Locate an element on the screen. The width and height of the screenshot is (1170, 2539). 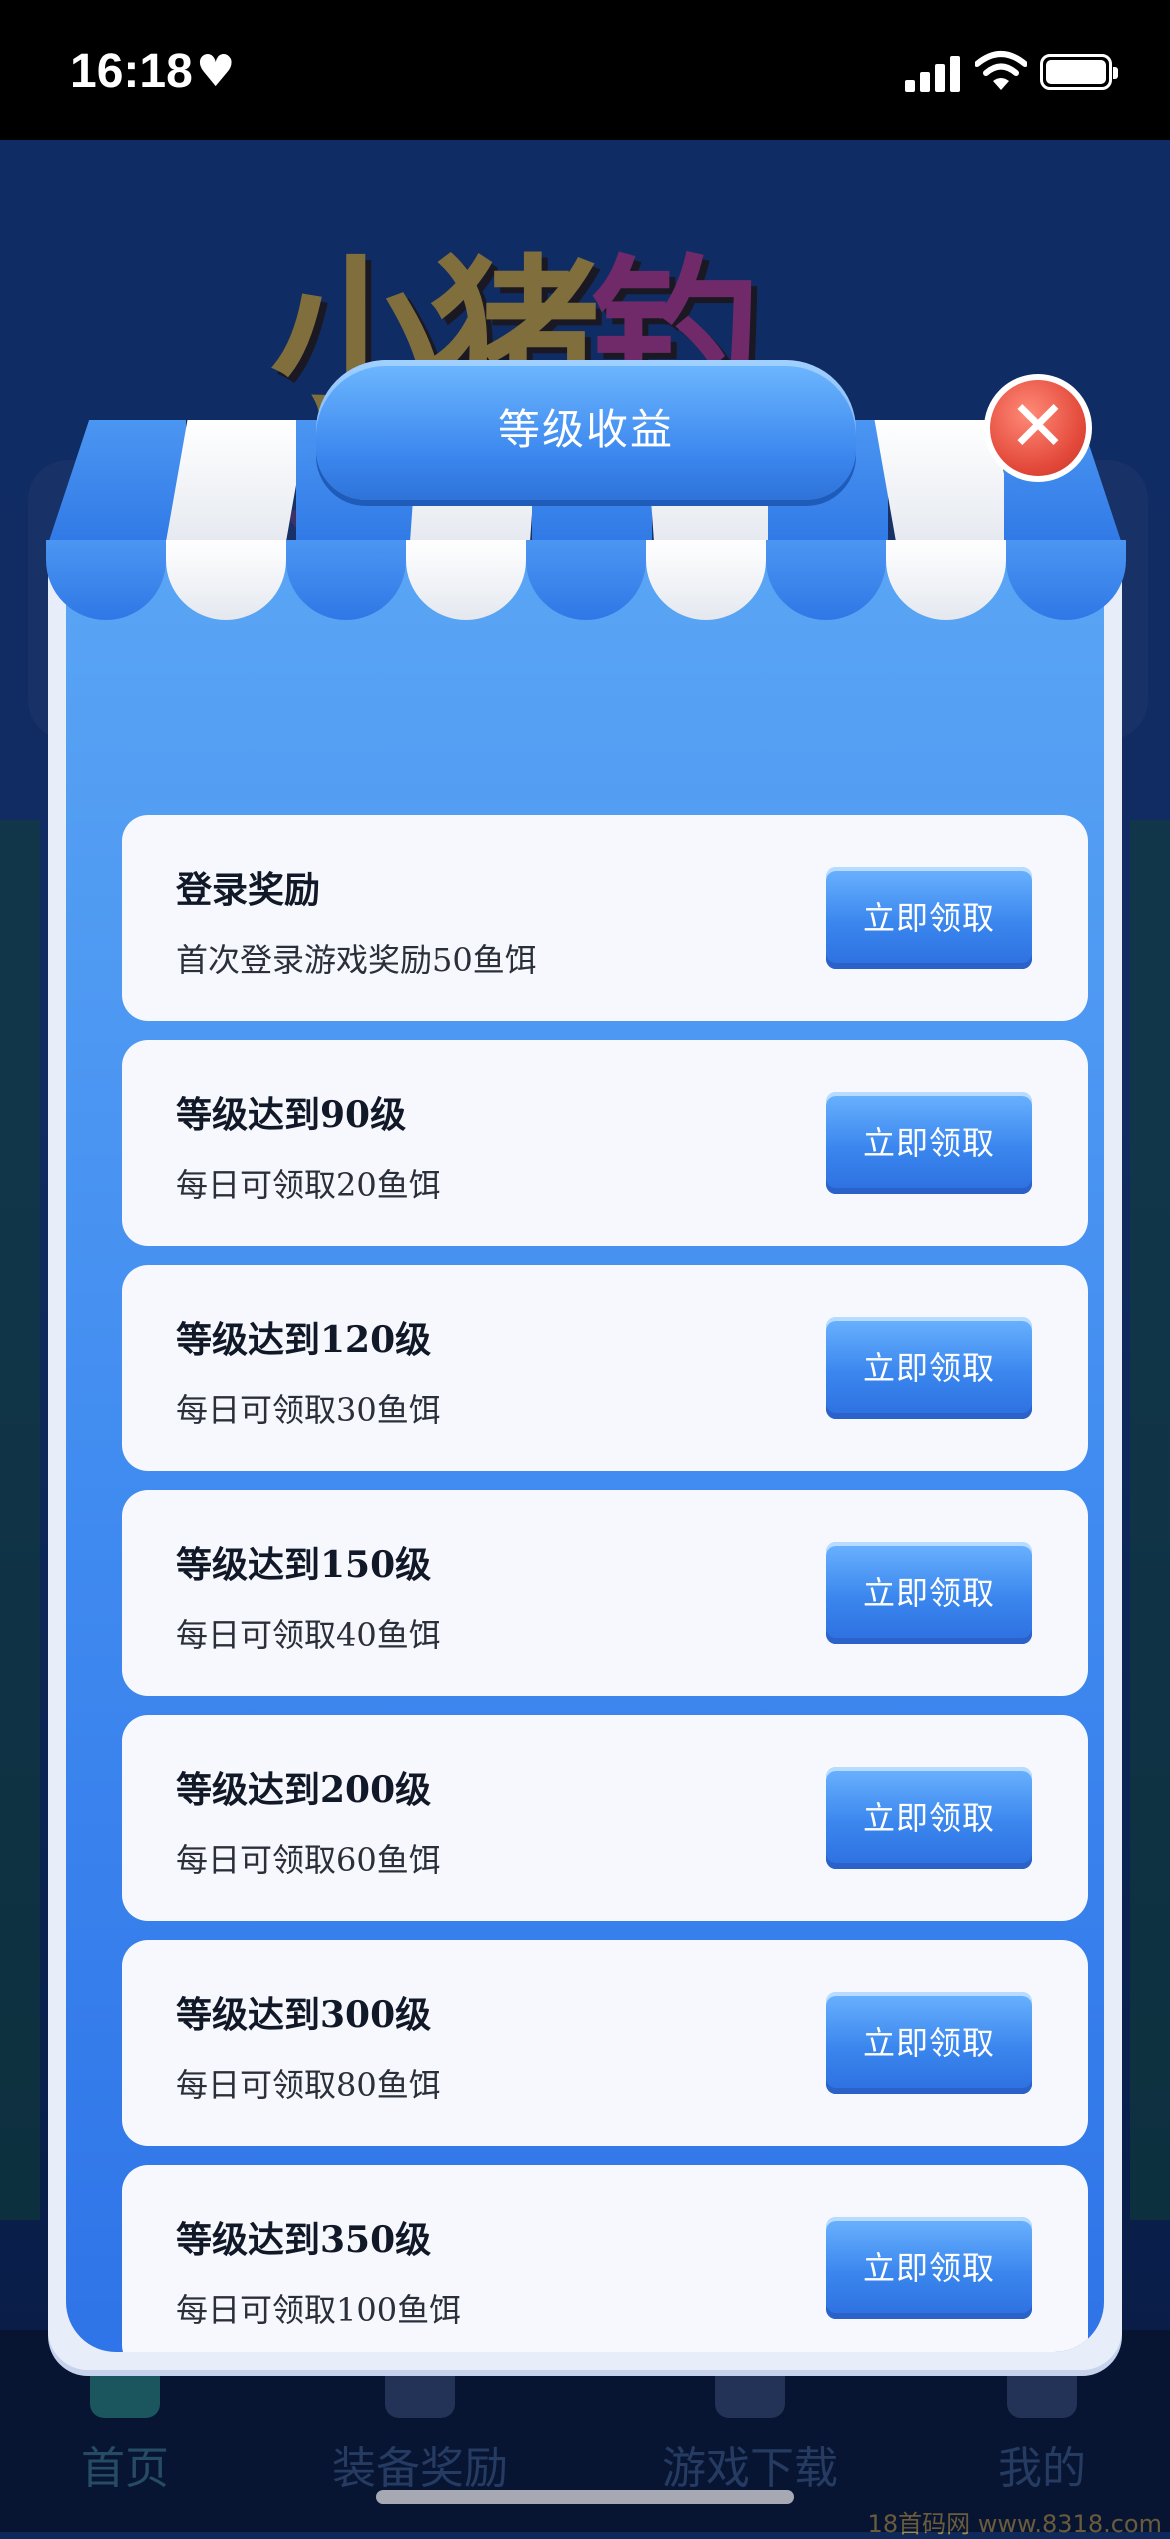
reward-description: 每日可领取60鱼饵 is located at coordinates (308, 1860).